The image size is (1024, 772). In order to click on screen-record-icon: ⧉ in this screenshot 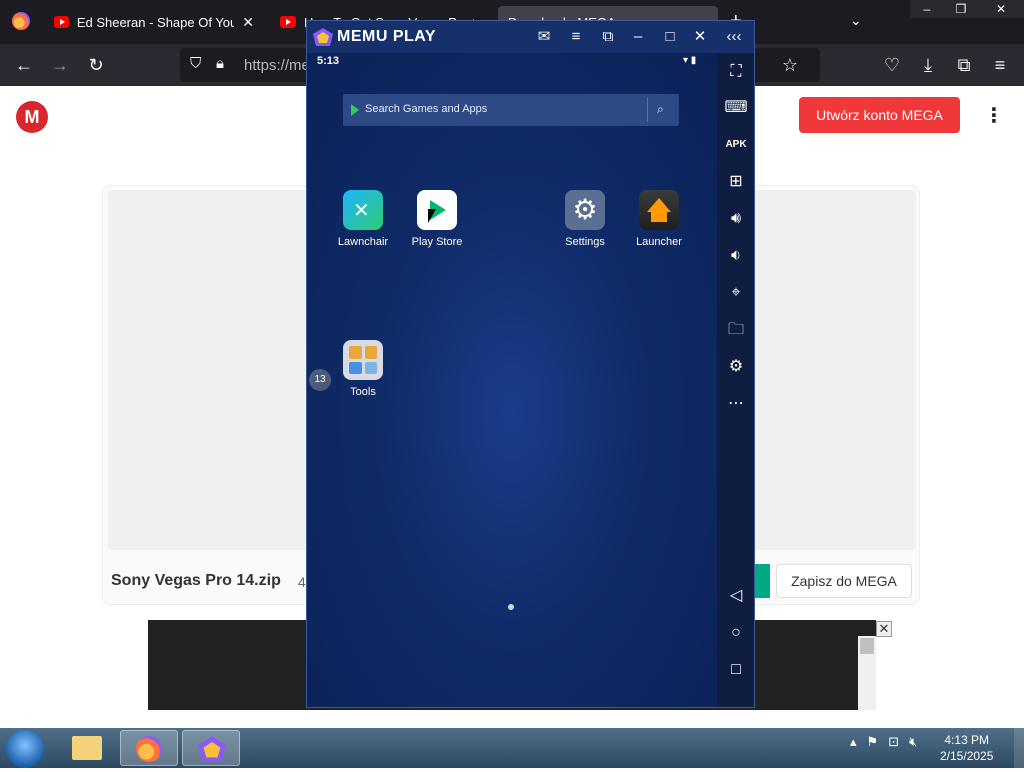, I will do `click(608, 37)`.